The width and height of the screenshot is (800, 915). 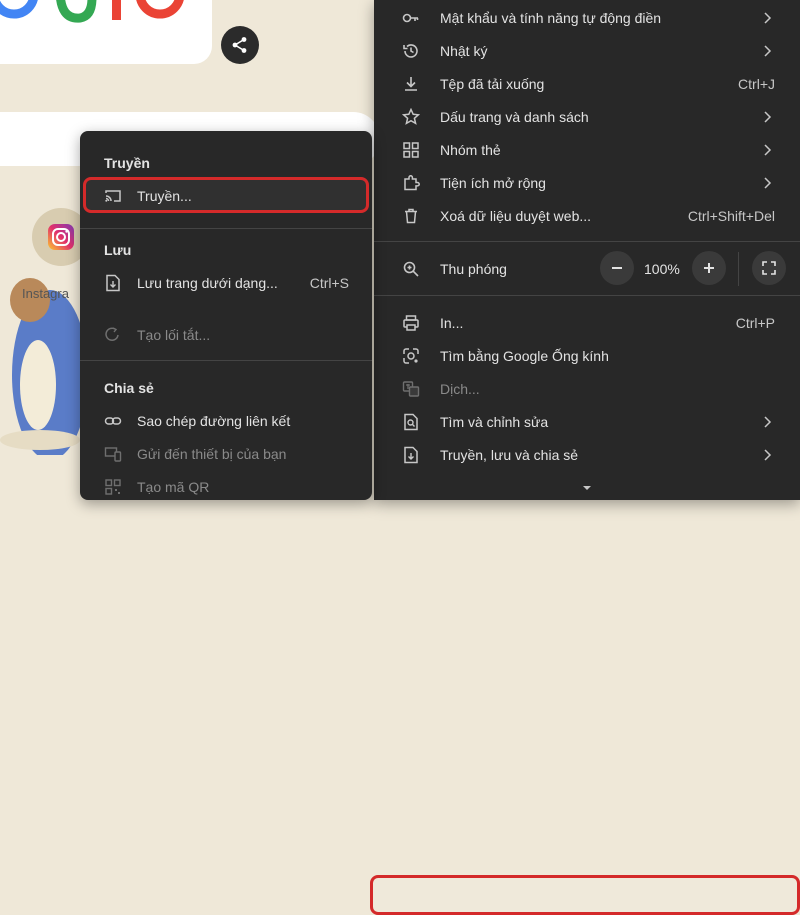 What do you see at coordinates (587, 421) in the screenshot?
I see `menu-item-find-edit: Tìm và chỉnh sửa` at bounding box center [587, 421].